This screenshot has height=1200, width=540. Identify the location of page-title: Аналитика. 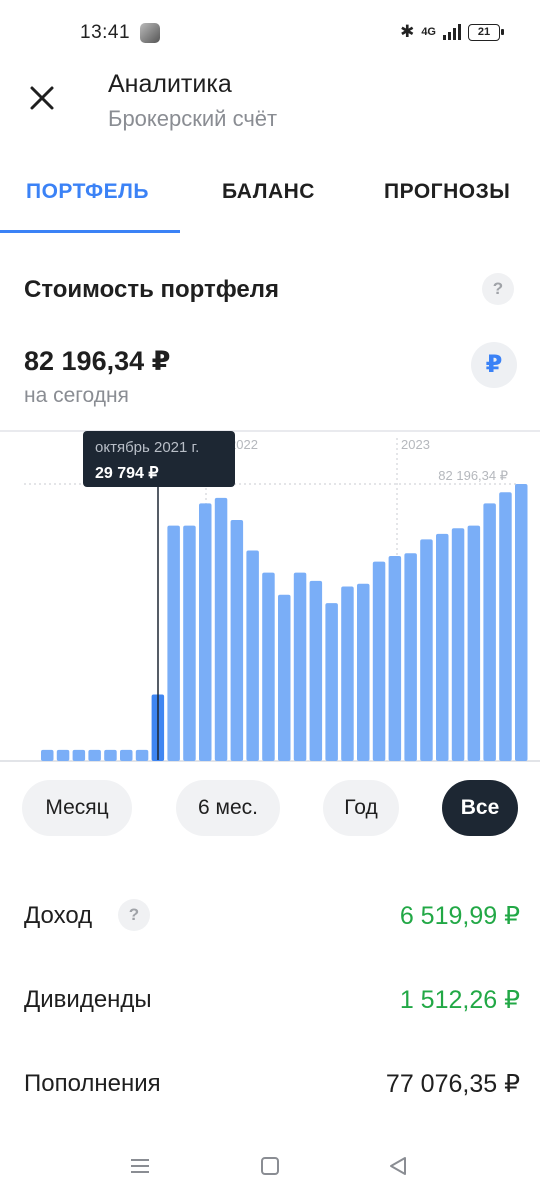
(170, 84).